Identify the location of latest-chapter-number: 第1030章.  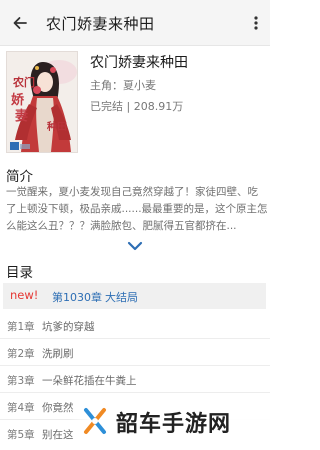
(77, 297).